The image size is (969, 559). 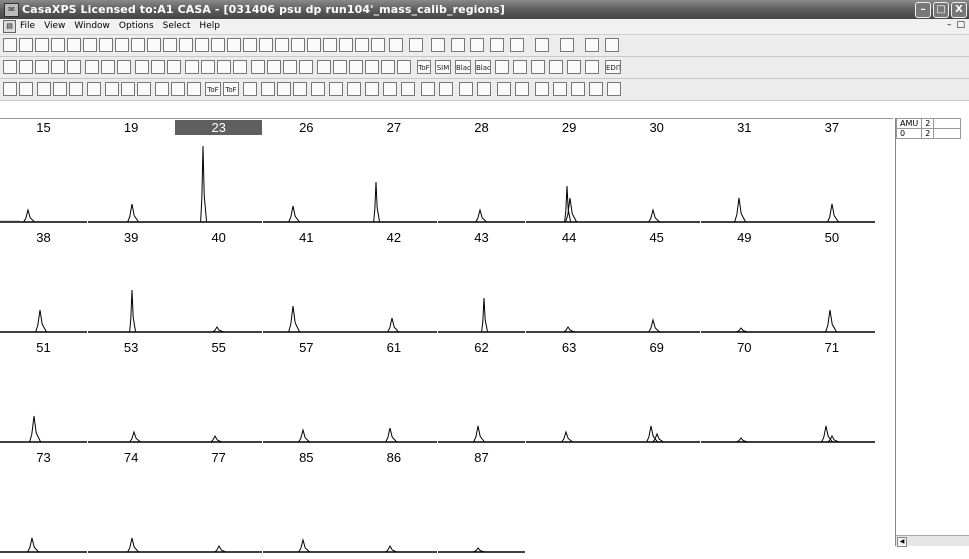 I want to click on minimize-button: –, so click(x=923, y=10).